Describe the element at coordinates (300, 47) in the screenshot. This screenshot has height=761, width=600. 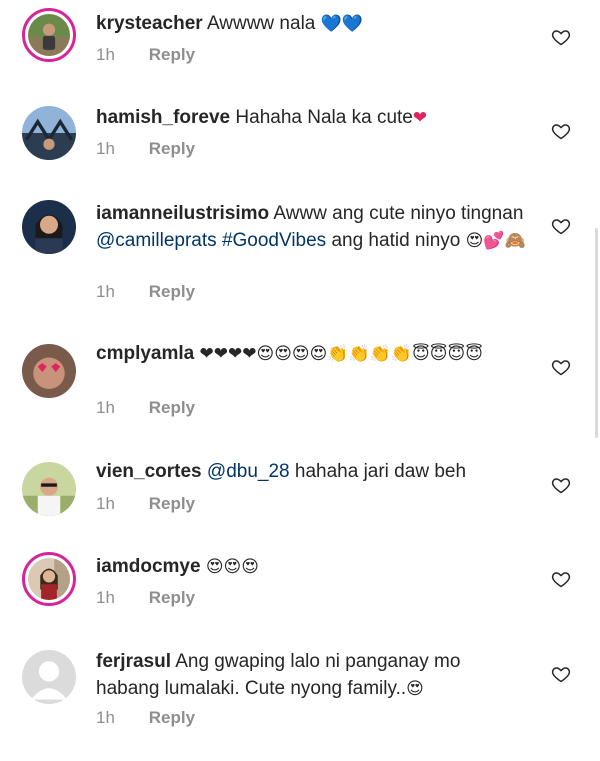
I see `comment-item: krysteacher Awwww nala 💙💙 1h Reply` at that location.